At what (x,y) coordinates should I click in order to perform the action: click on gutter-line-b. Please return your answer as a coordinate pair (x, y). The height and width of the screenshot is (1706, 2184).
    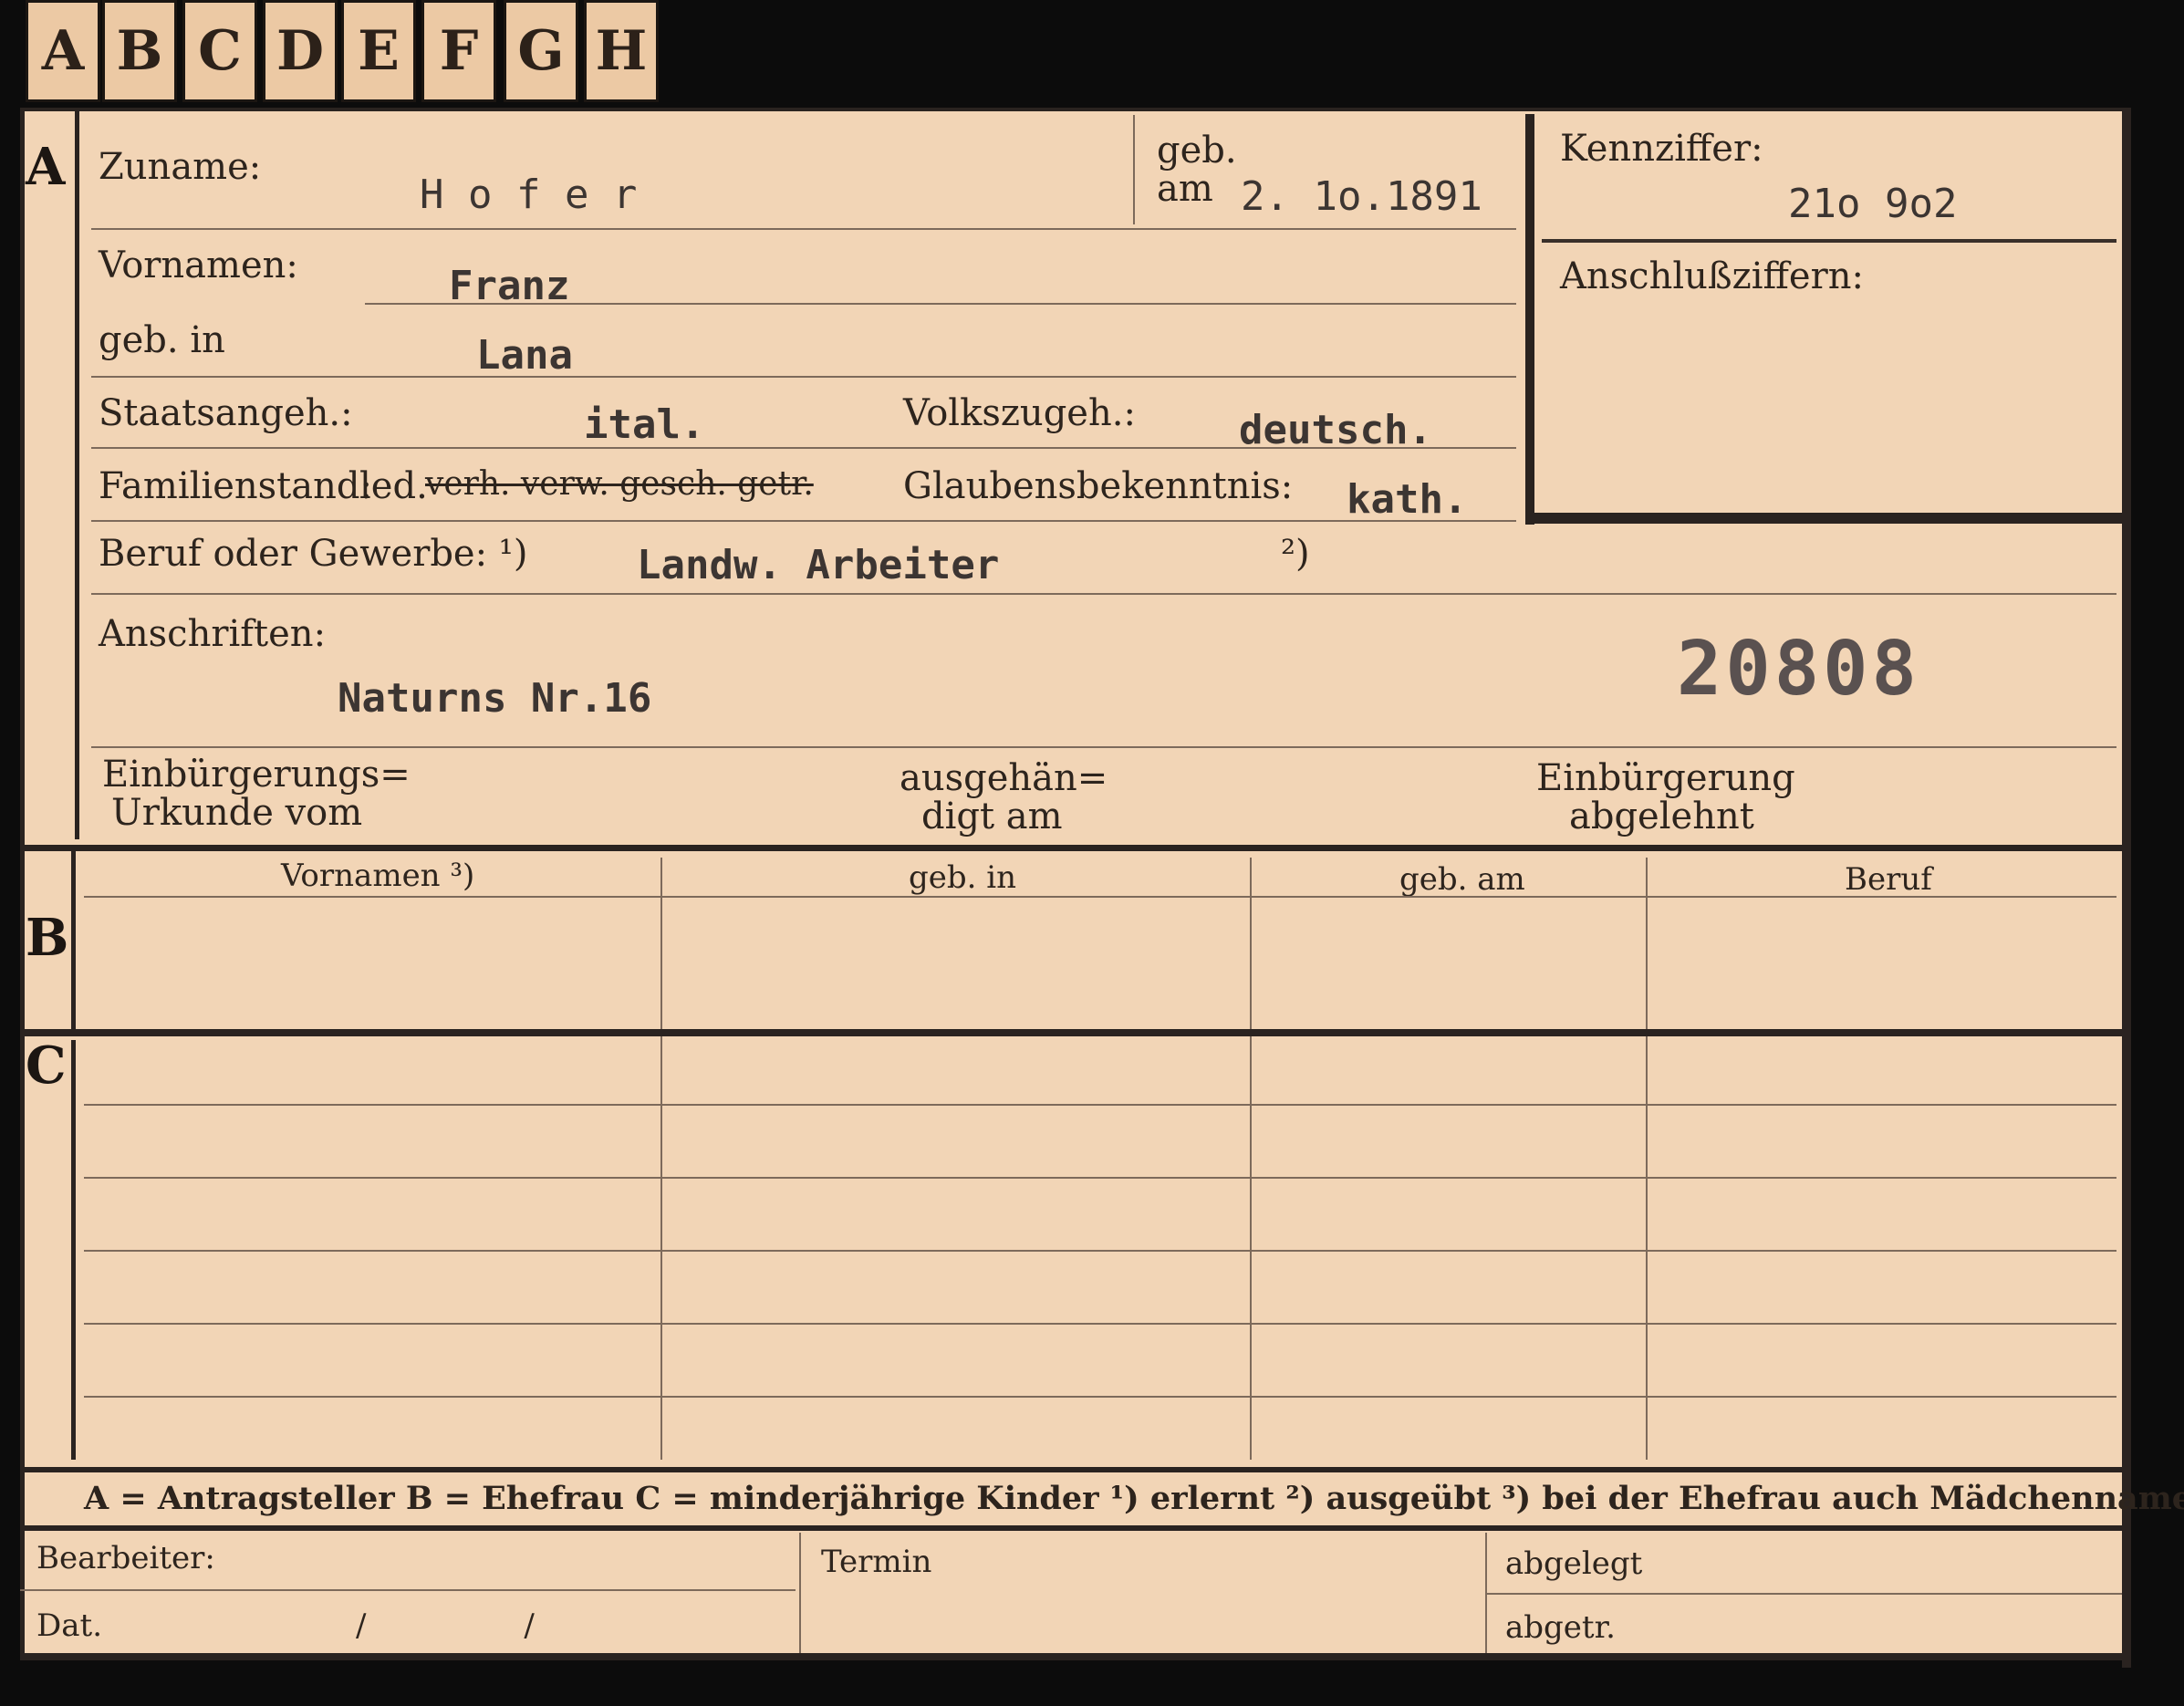
    Looking at the image, I should click on (73, 939).